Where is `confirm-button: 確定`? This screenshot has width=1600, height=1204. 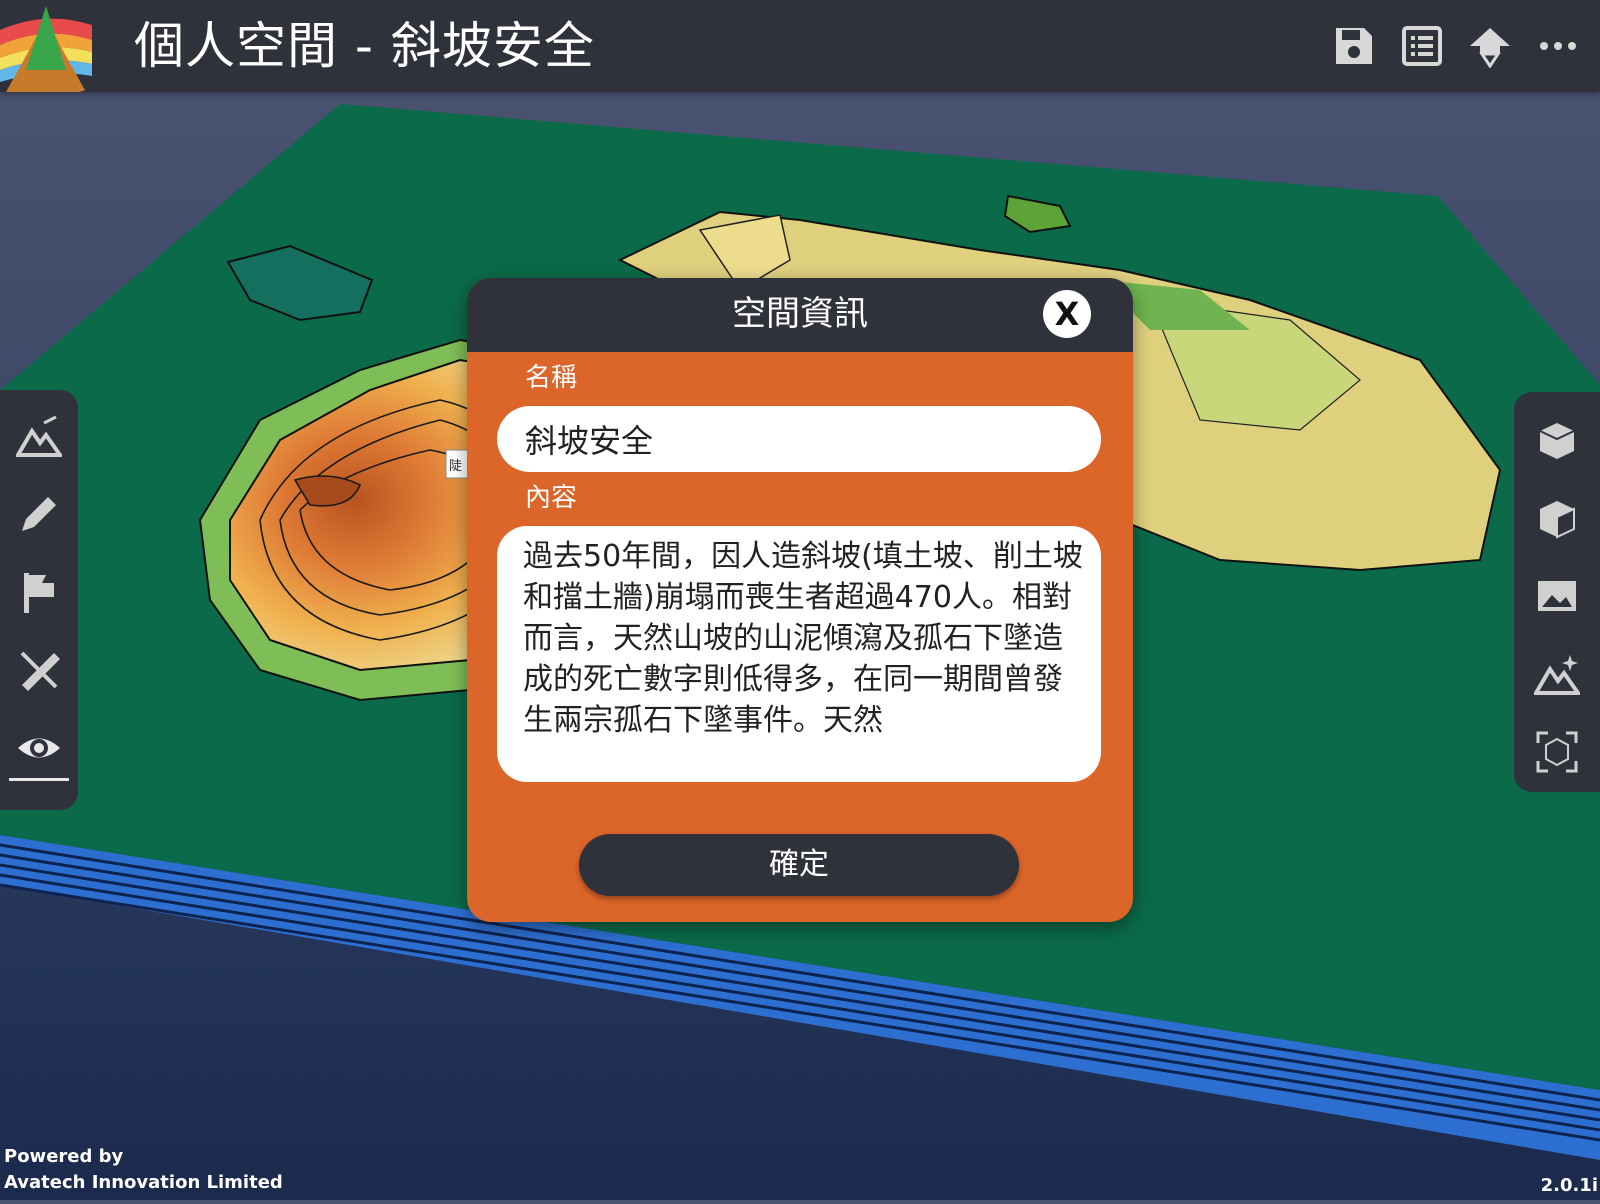 confirm-button: 確定 is located at coordinates (799, 865).